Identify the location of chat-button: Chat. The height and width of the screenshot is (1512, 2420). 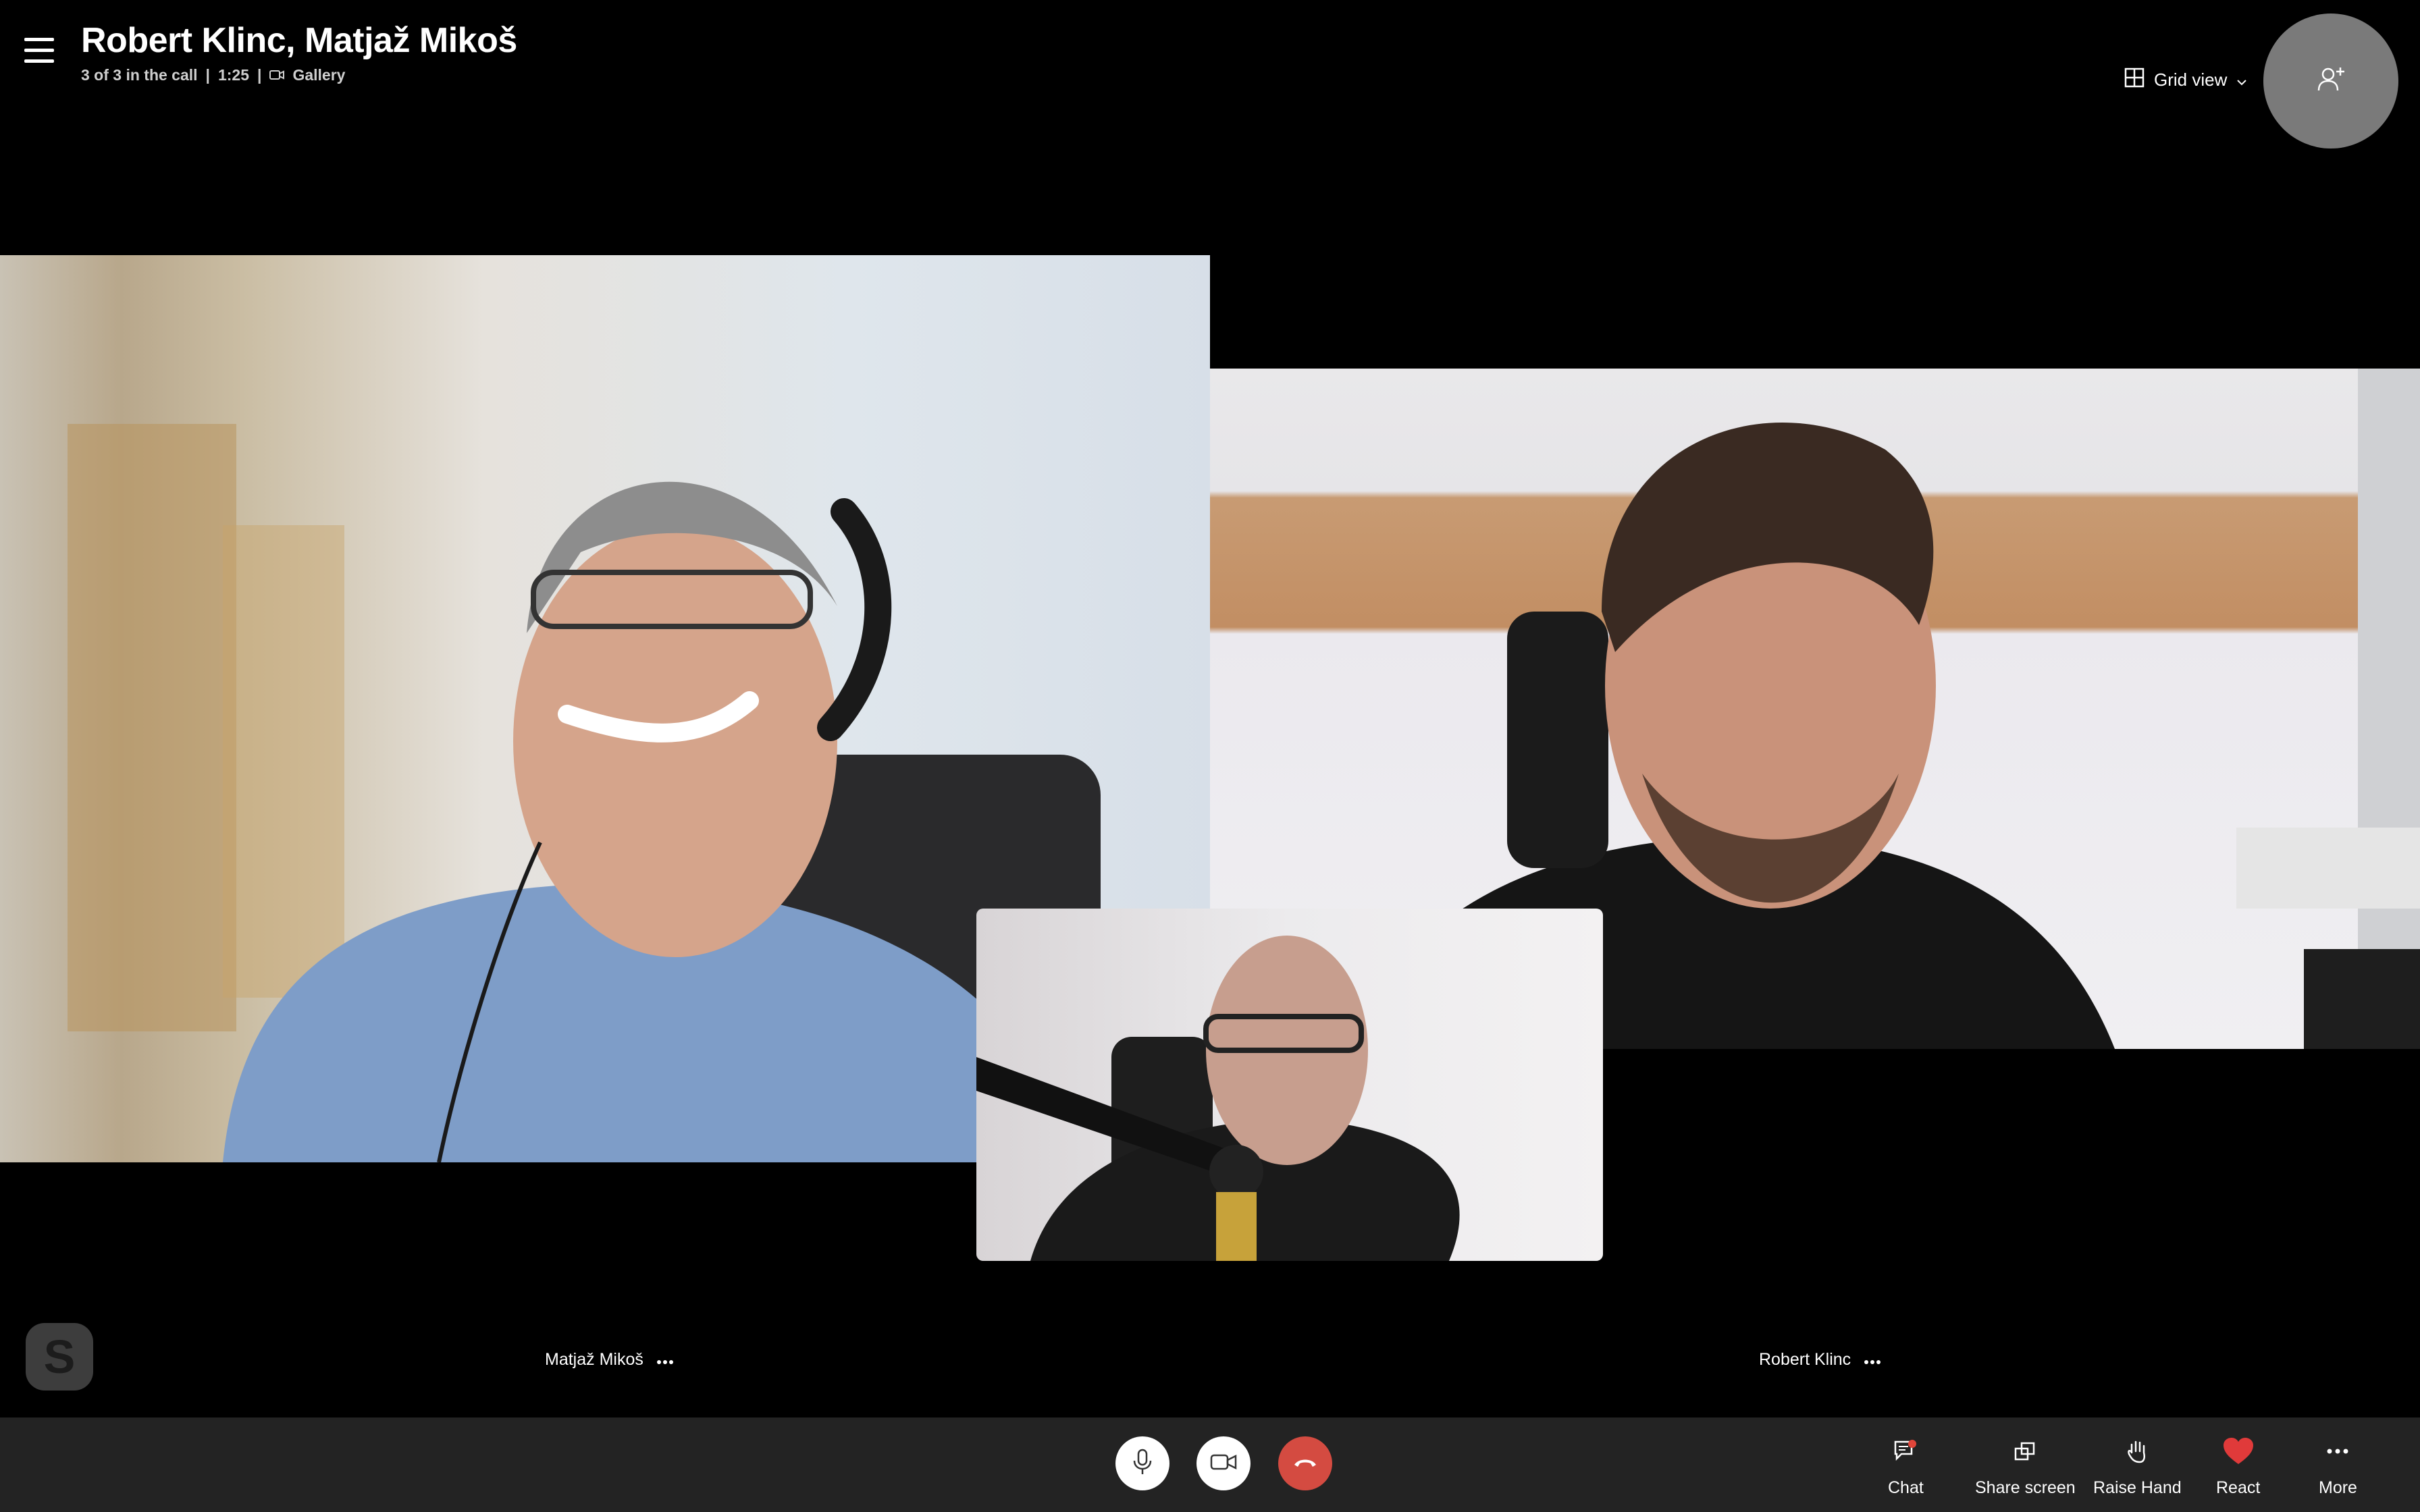
(1906, 1464).